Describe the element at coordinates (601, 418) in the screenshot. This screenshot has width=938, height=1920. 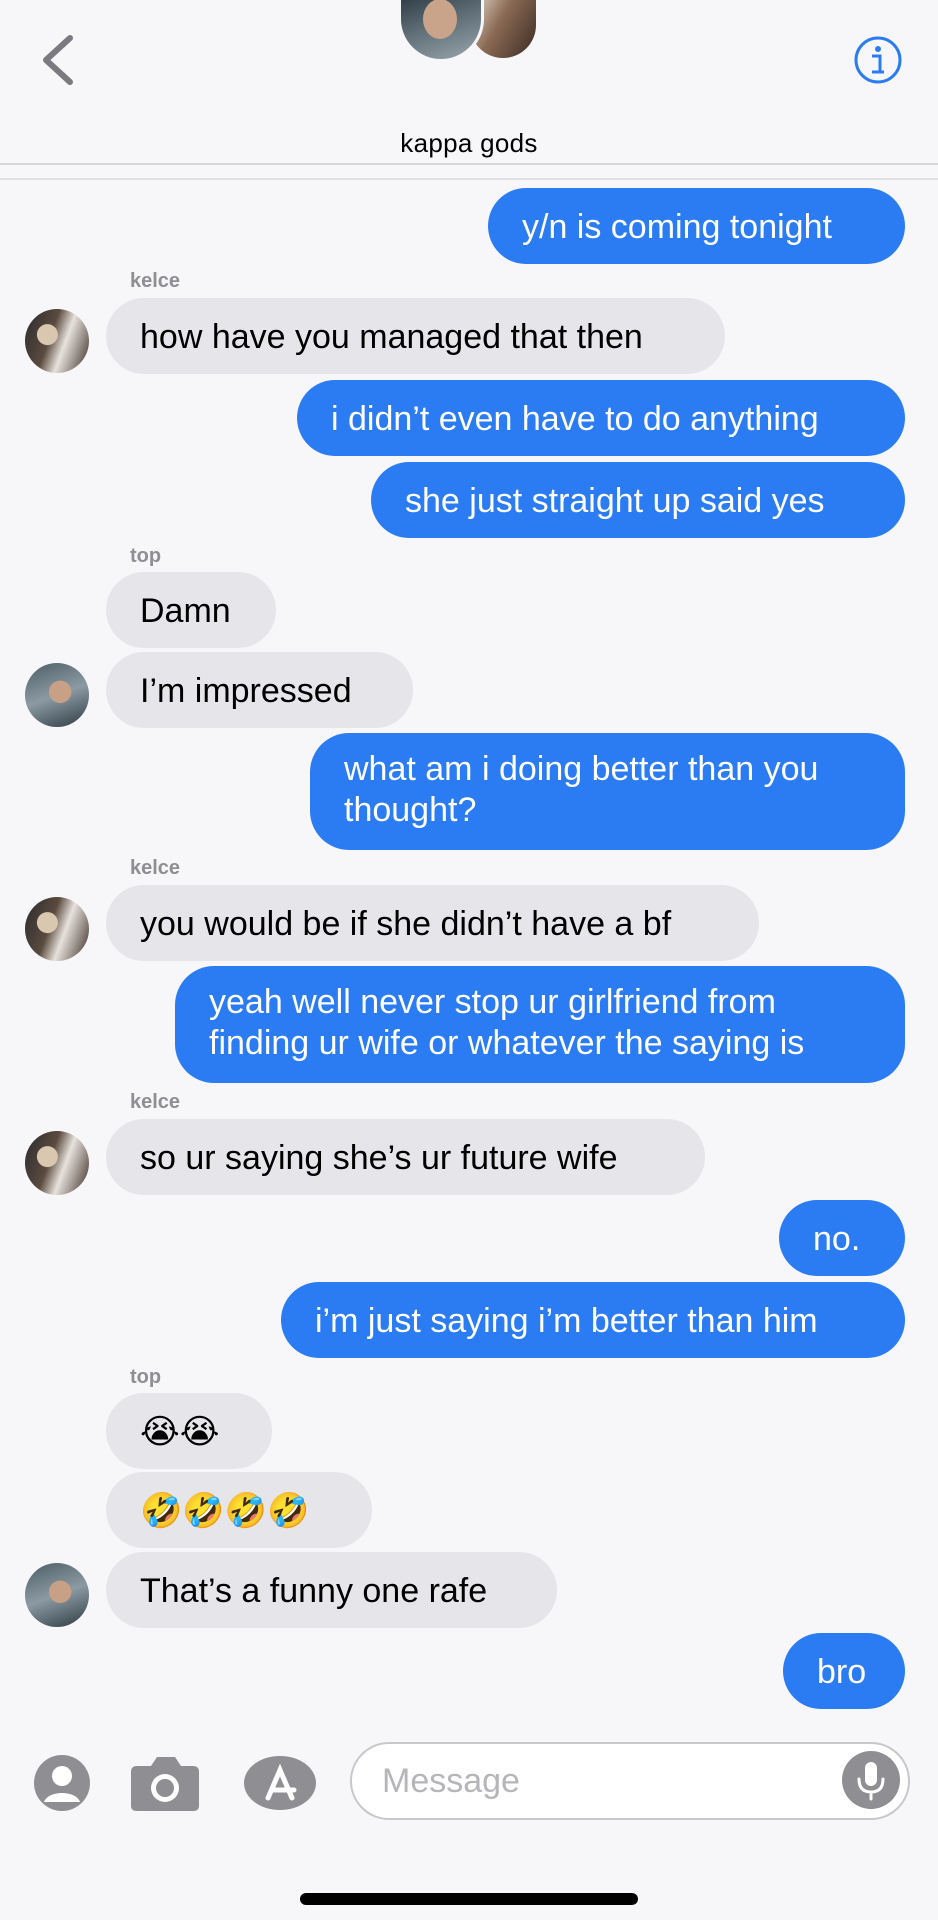
I see `outgoing-message: i didn’t even have to do anything` at that location.